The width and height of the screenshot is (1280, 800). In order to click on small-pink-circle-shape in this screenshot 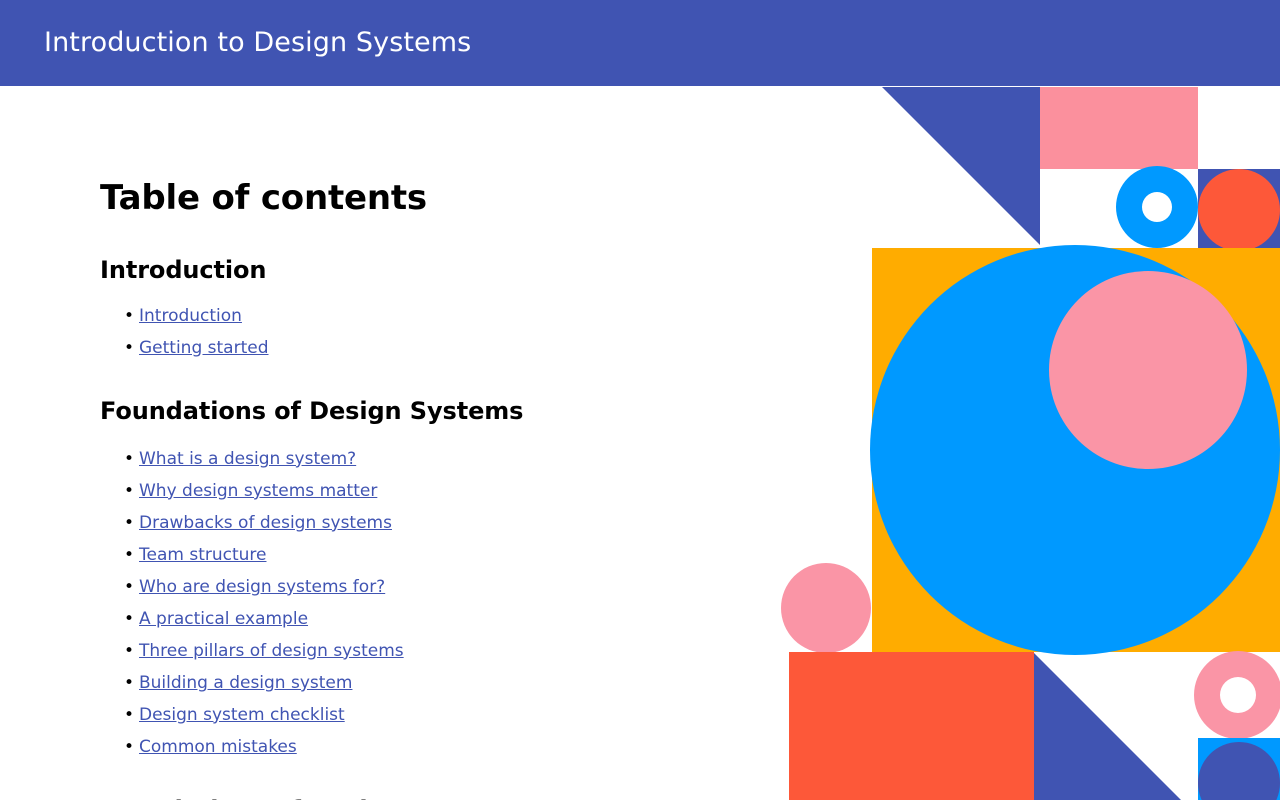, I will do `click(826, 608)`.